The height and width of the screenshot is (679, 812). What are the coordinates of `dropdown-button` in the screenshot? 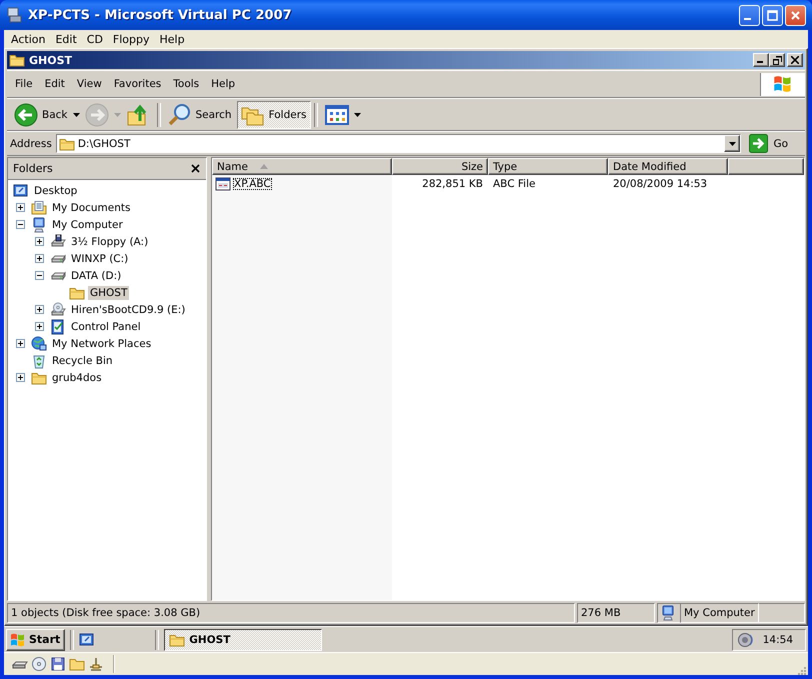 It's located at (732, 143).